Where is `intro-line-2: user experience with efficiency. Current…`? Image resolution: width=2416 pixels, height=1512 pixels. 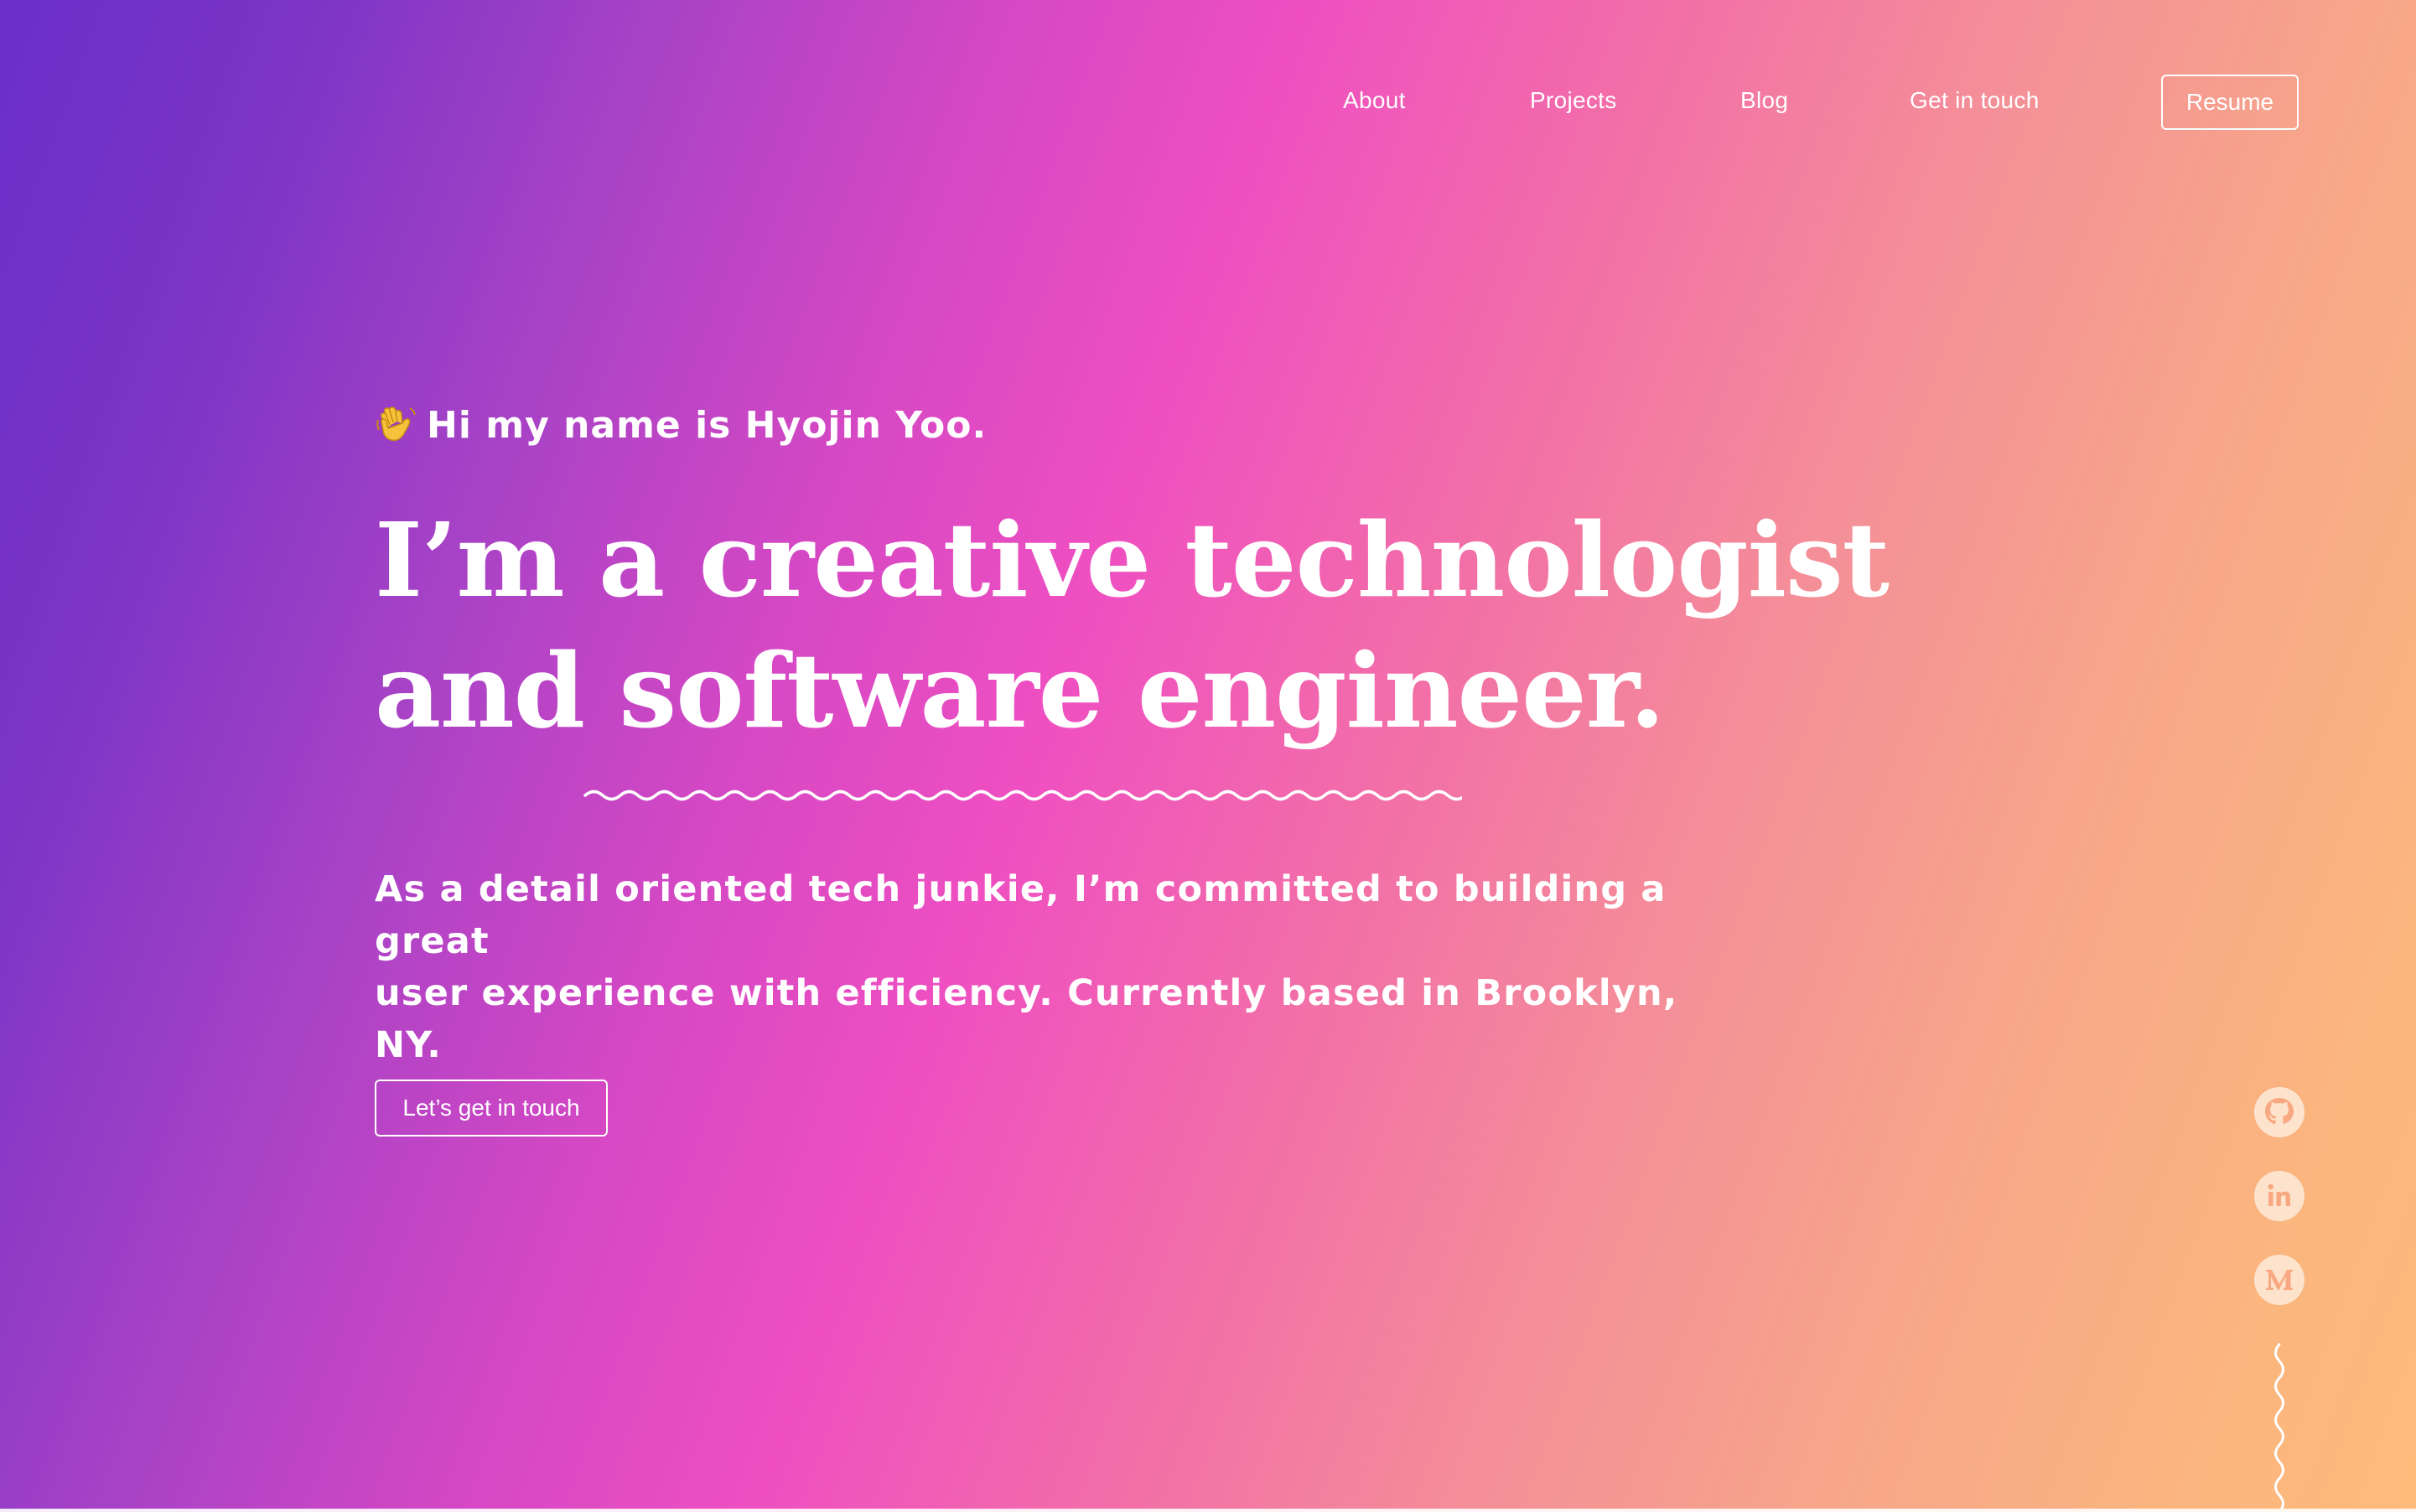
intro-line-2: user experience with efficiency. Current… is located at coordinates (1026, 1019).